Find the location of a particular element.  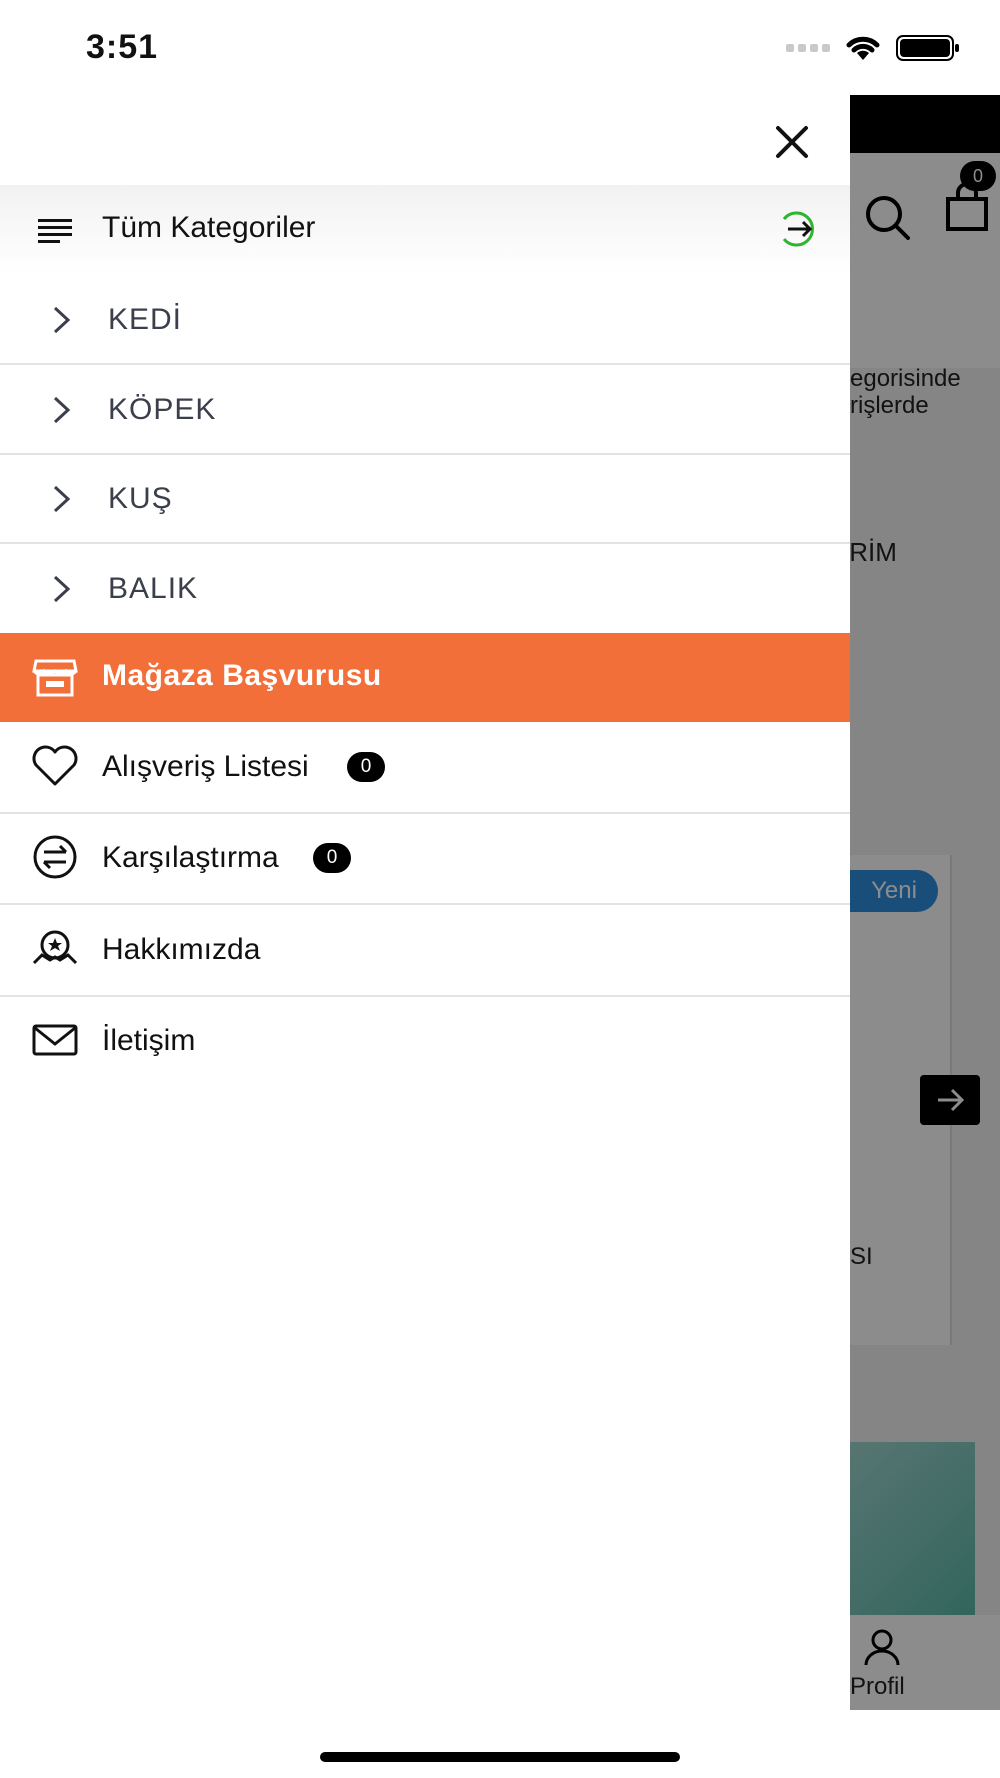

login-arrow-icon is located at coordinates (798, 229).